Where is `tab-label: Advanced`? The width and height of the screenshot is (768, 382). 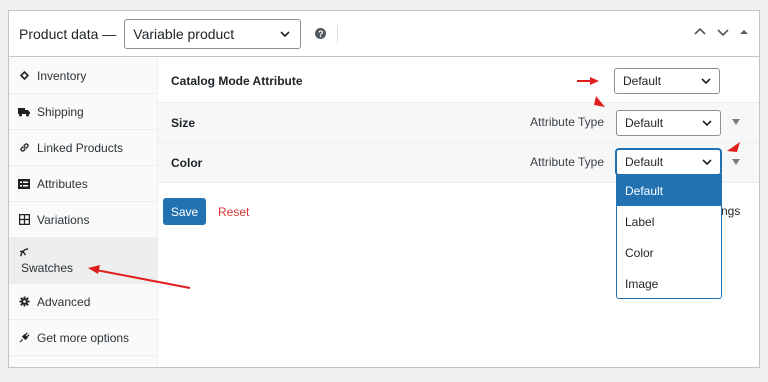 tab-label: Advanced is located at coordinates (64, 301).